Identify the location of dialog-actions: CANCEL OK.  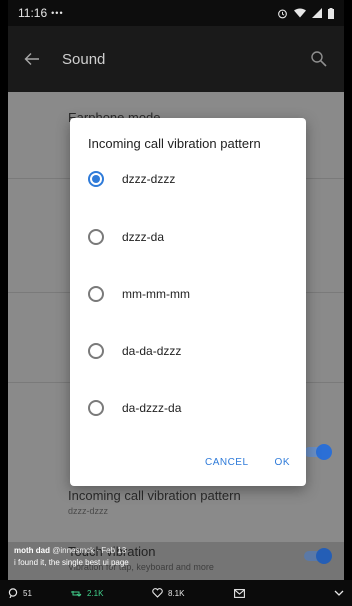
(247, 462).